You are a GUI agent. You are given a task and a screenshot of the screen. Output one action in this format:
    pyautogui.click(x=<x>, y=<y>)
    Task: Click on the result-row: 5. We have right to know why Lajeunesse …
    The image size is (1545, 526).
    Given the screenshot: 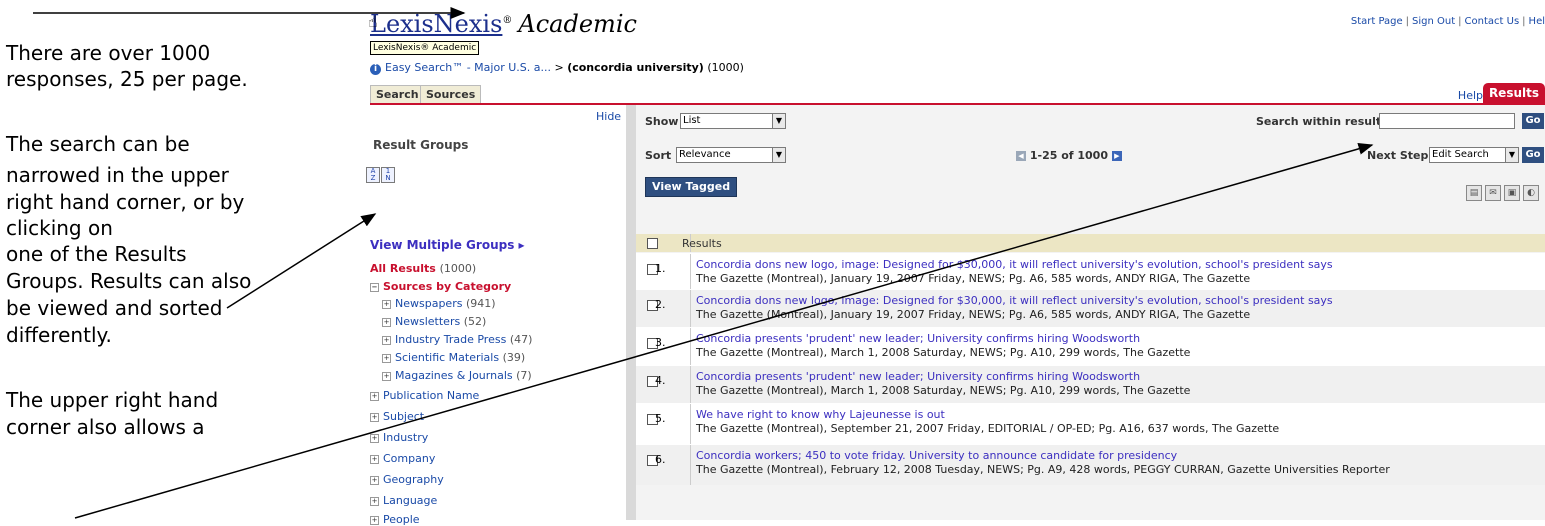 What is the action you would take?
    pyautogui.click(x=1090, y=424)
    